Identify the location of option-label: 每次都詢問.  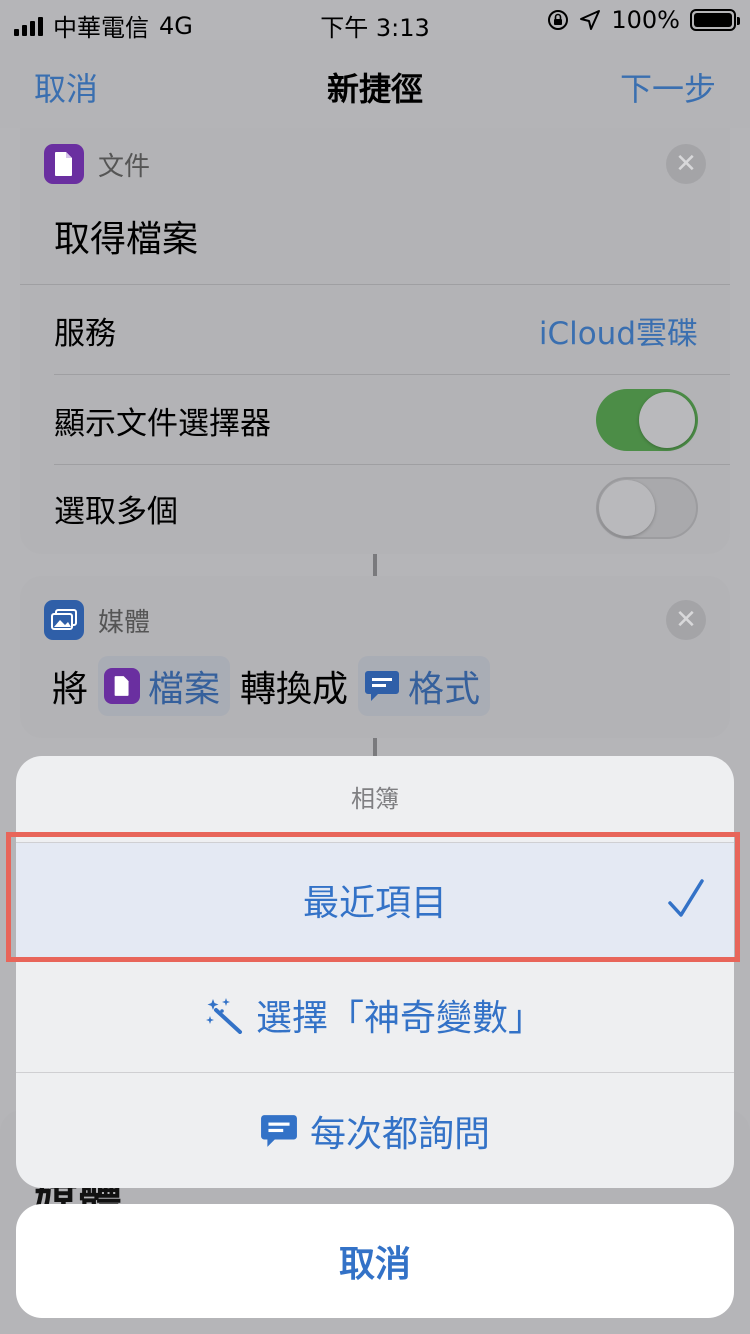
(399, 1134).